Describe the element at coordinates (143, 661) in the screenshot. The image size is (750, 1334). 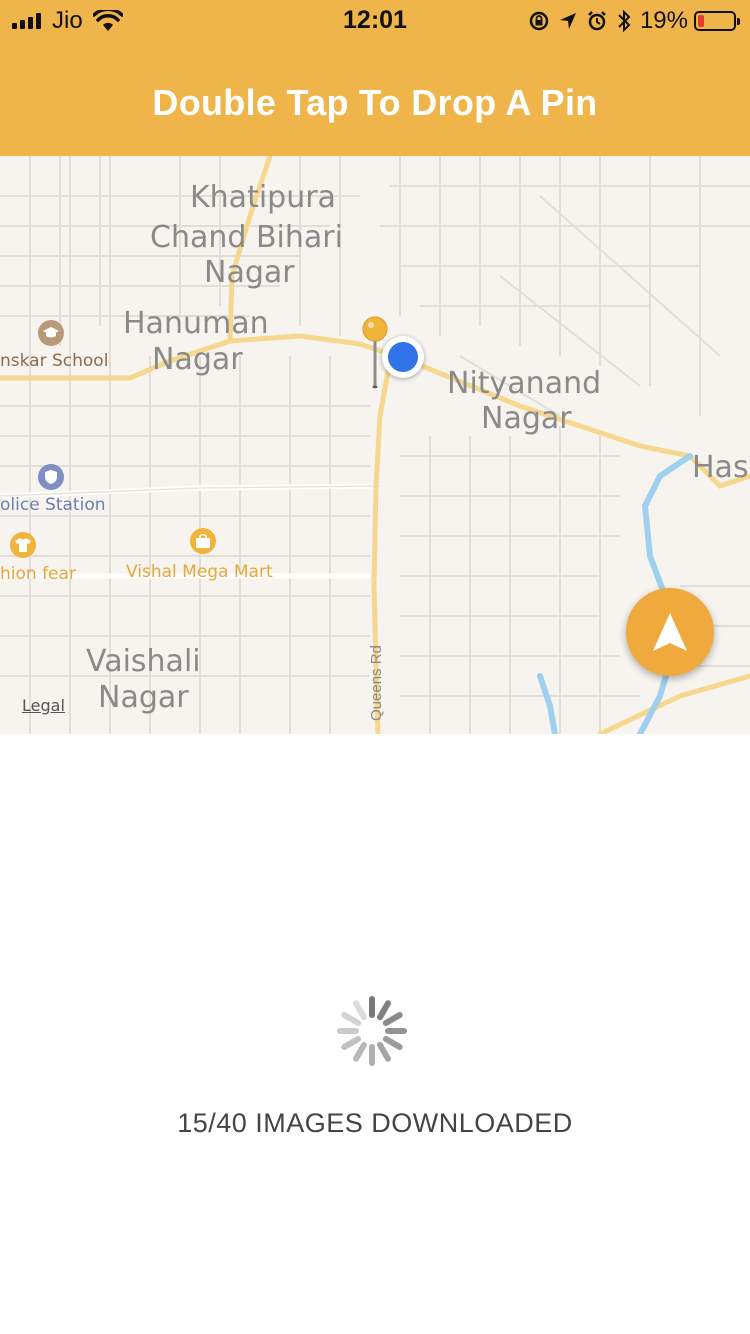
I see `map-label-vaishali: Vaishali` at that location.